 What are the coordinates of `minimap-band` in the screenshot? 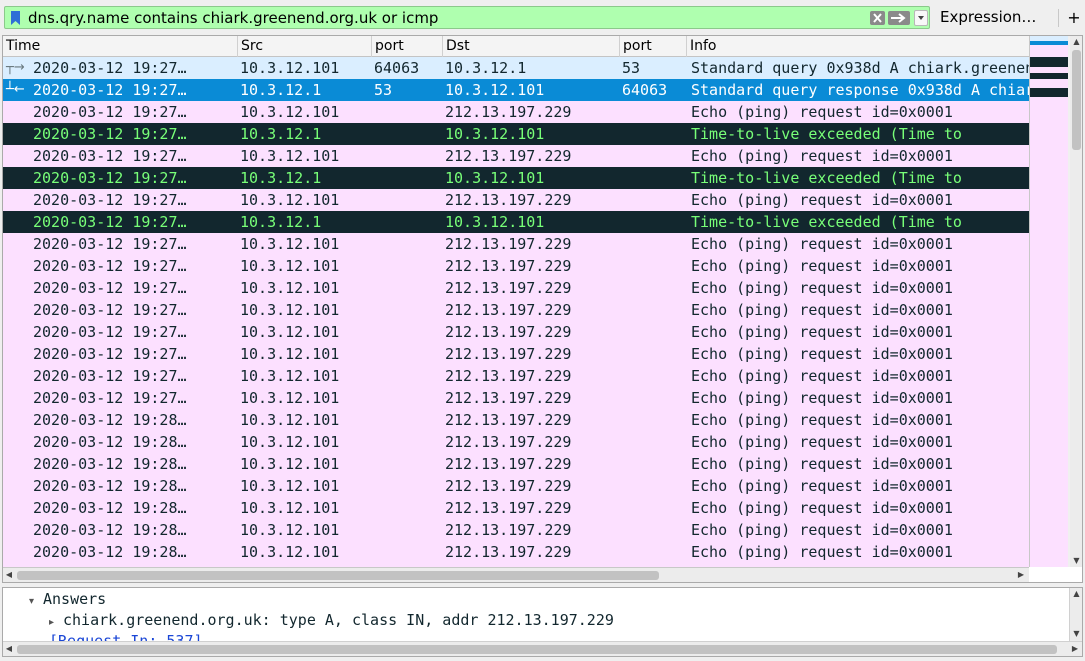 It's located at (1049, 92).